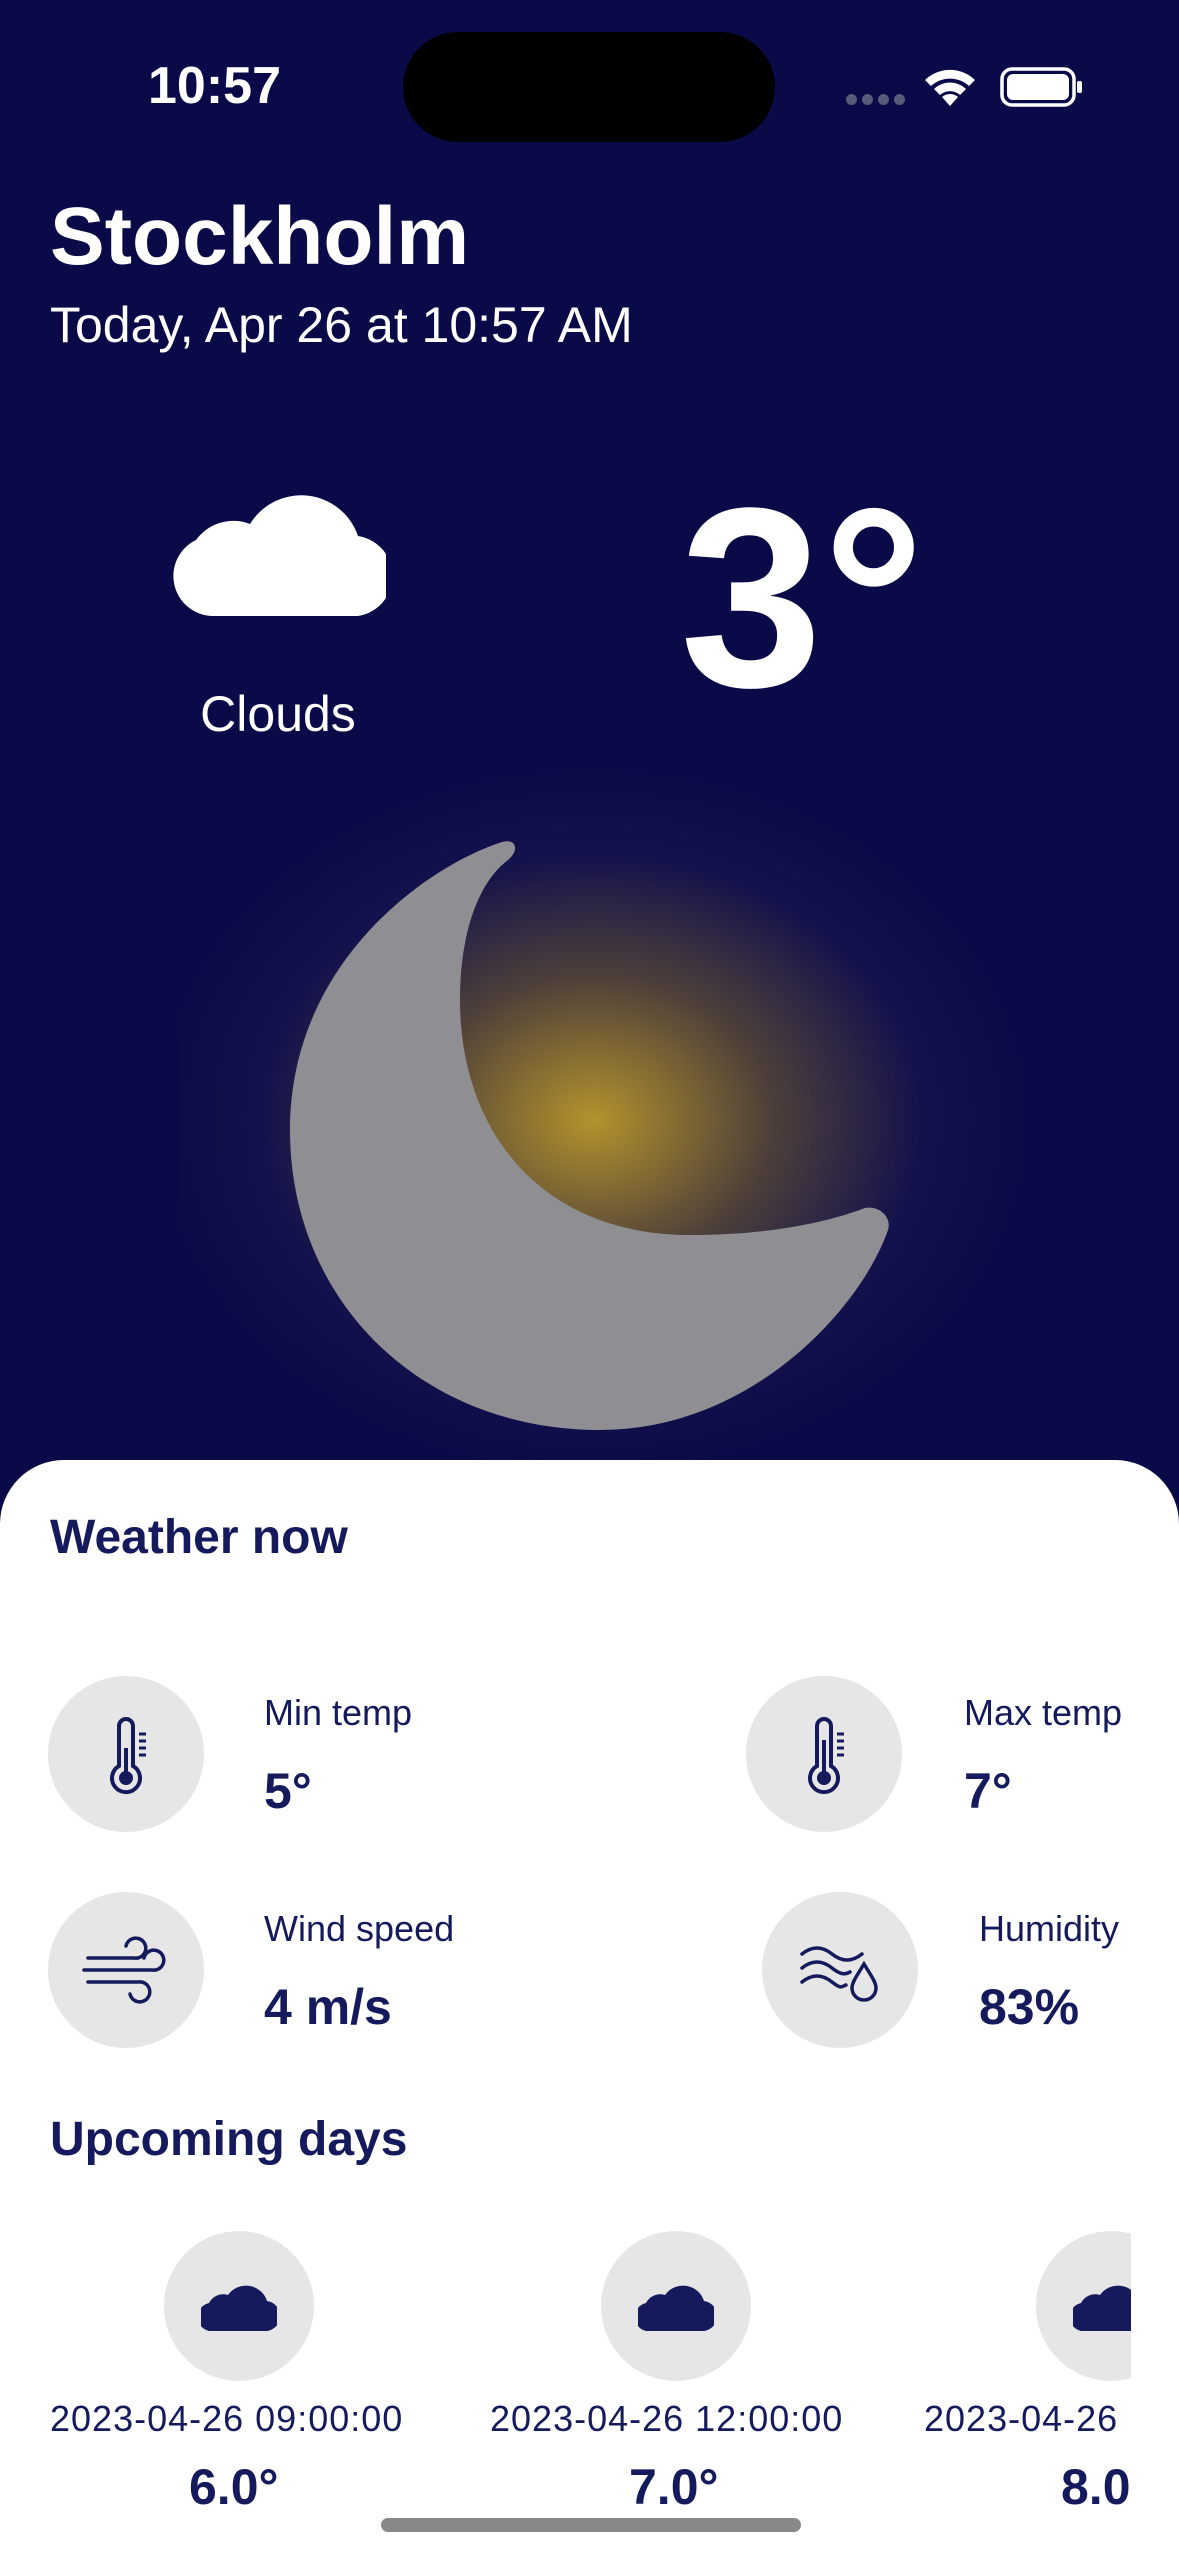 The image size is (1179, 2556). What do you see at coordinates (950, 87) in the screenshot?
I see `wifi-icon` at bounding box center [950, 87].